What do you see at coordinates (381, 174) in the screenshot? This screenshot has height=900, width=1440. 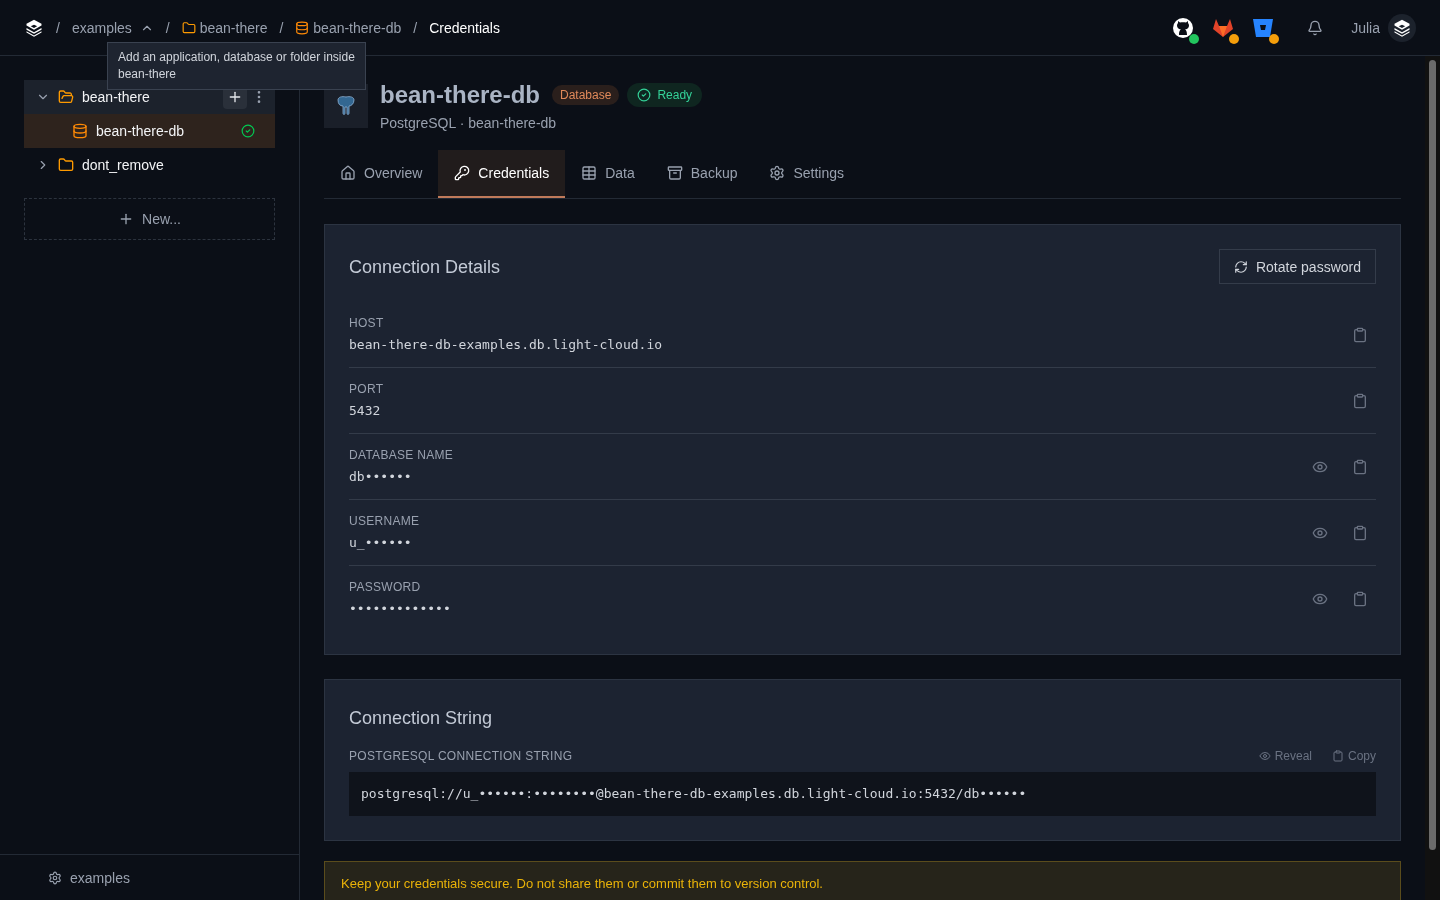 I see `tab: Overview` at bounding box center [381, 174].